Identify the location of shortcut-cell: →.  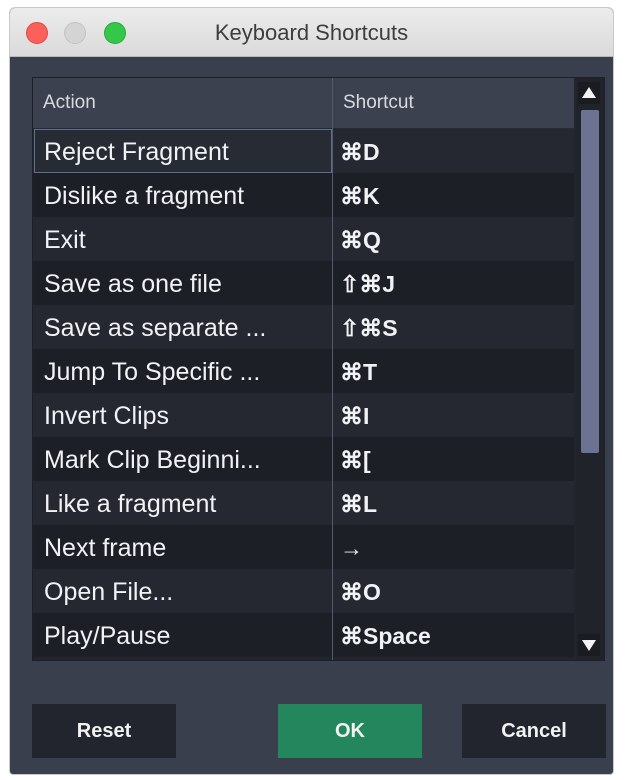
(351, 547).